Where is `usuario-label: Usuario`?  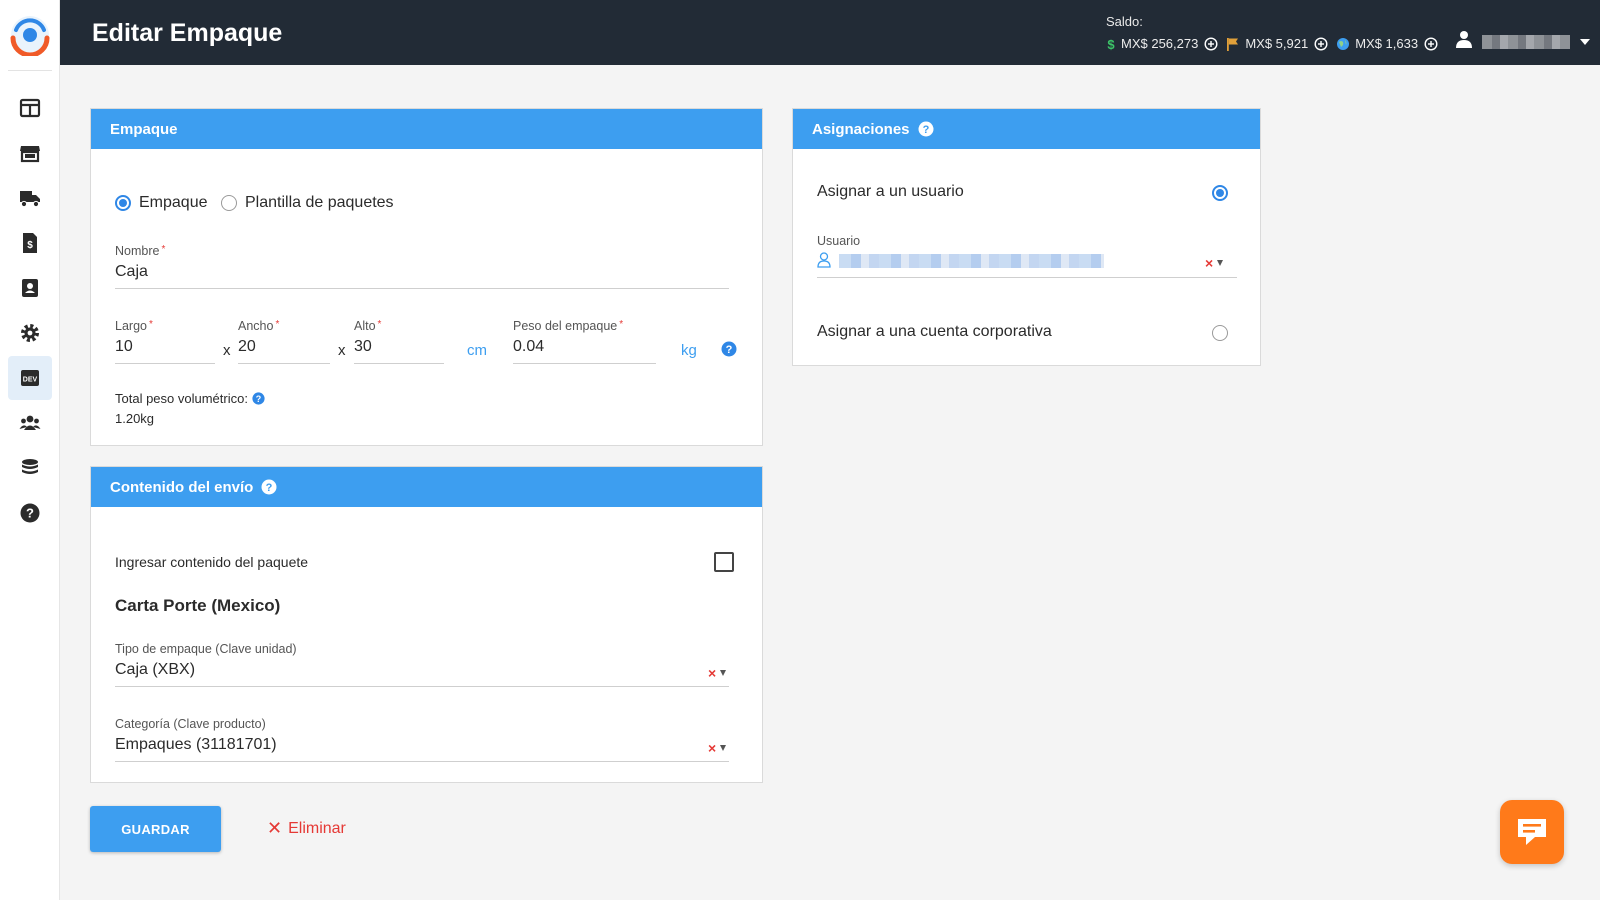
usuario-label: Usuario is located at coordinates (839, 241).